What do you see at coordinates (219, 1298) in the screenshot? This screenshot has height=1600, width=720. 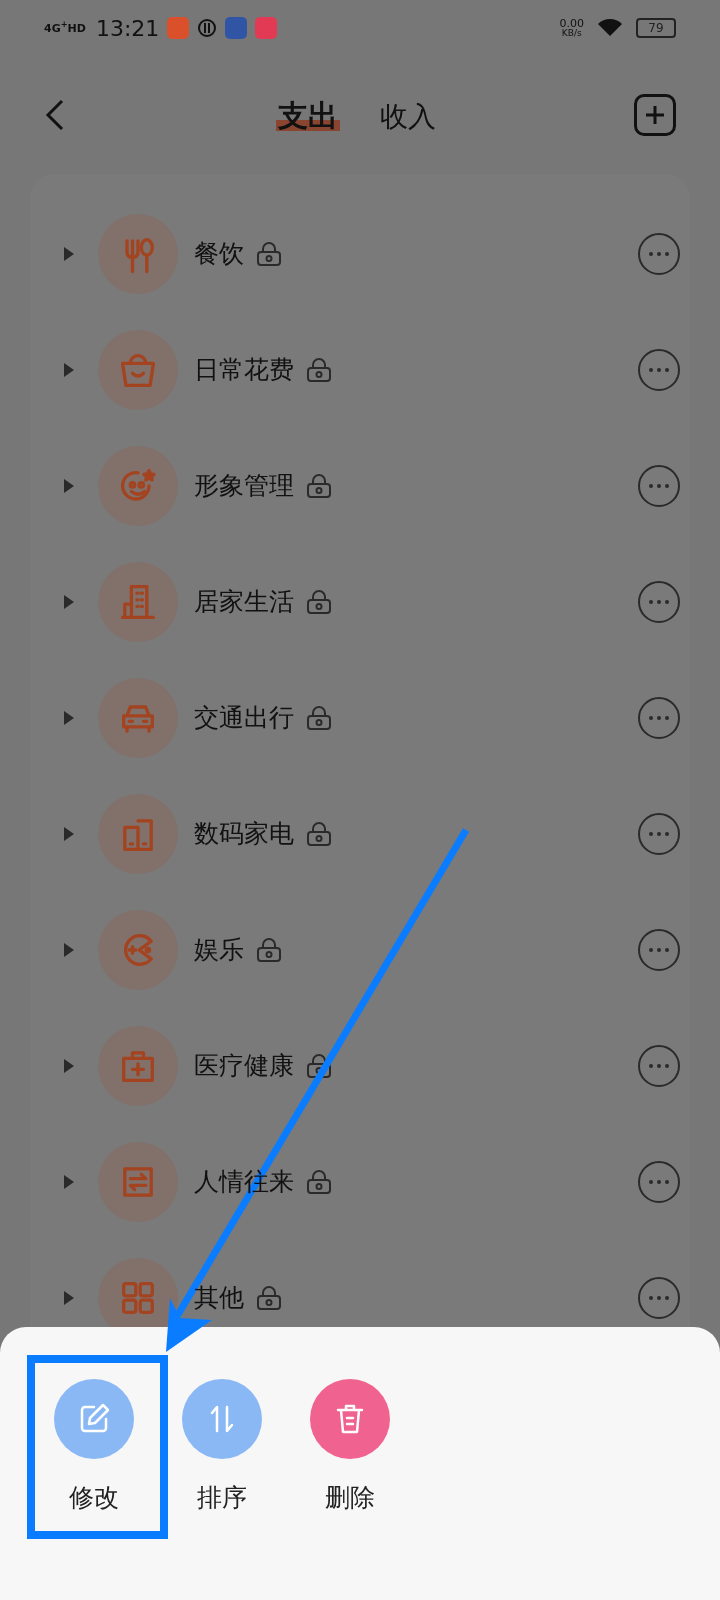 I see `category-label: 其他` at bounding box center [219, 1298].